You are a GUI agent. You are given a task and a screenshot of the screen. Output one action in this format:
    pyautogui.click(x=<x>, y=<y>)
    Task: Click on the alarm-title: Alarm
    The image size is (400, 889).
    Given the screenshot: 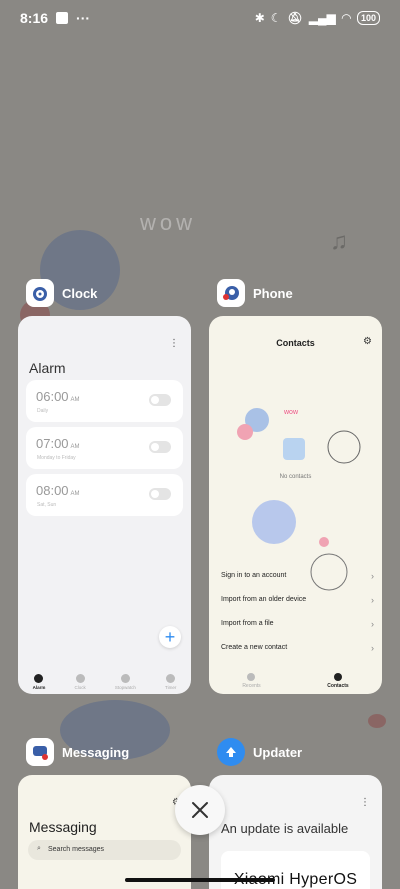 What is the action you would take?
    pyautogui.click(x=47, y=368)
    